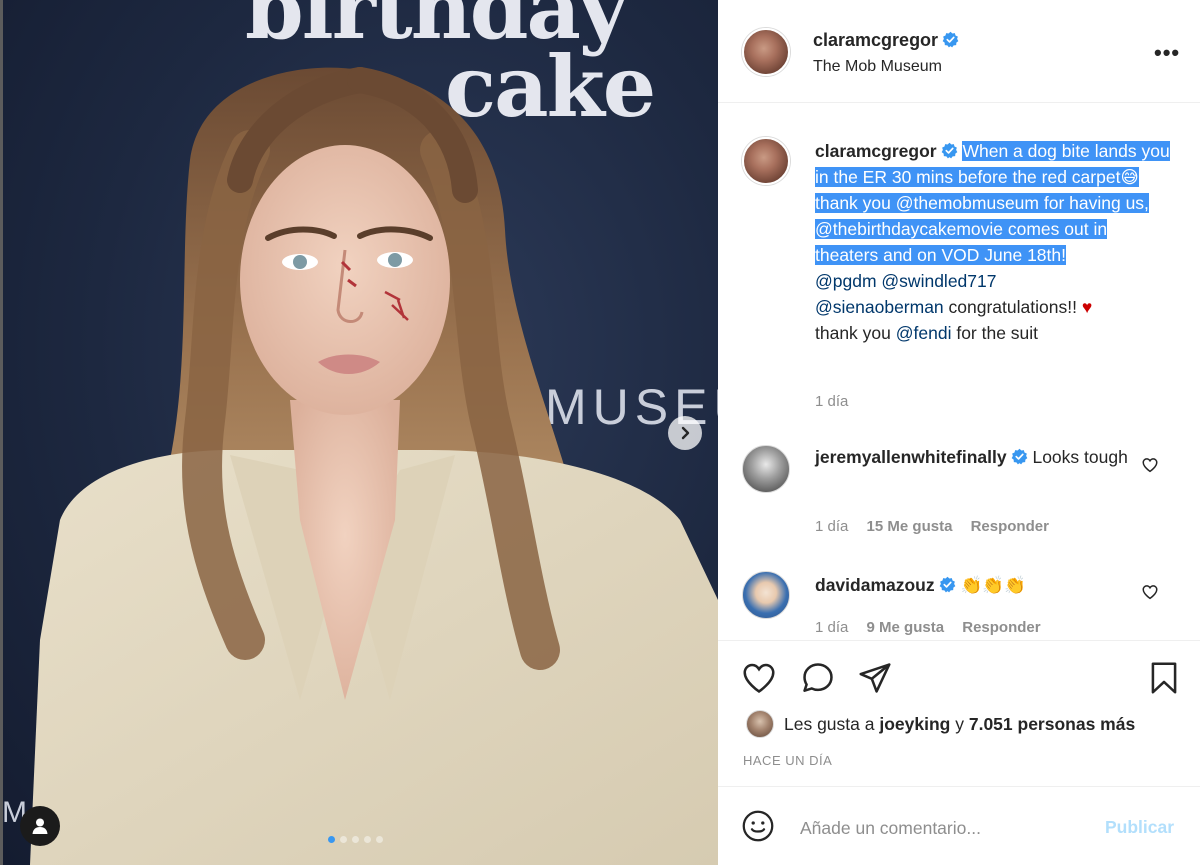  I want to click on likes-middle: y, so click(959, 724).